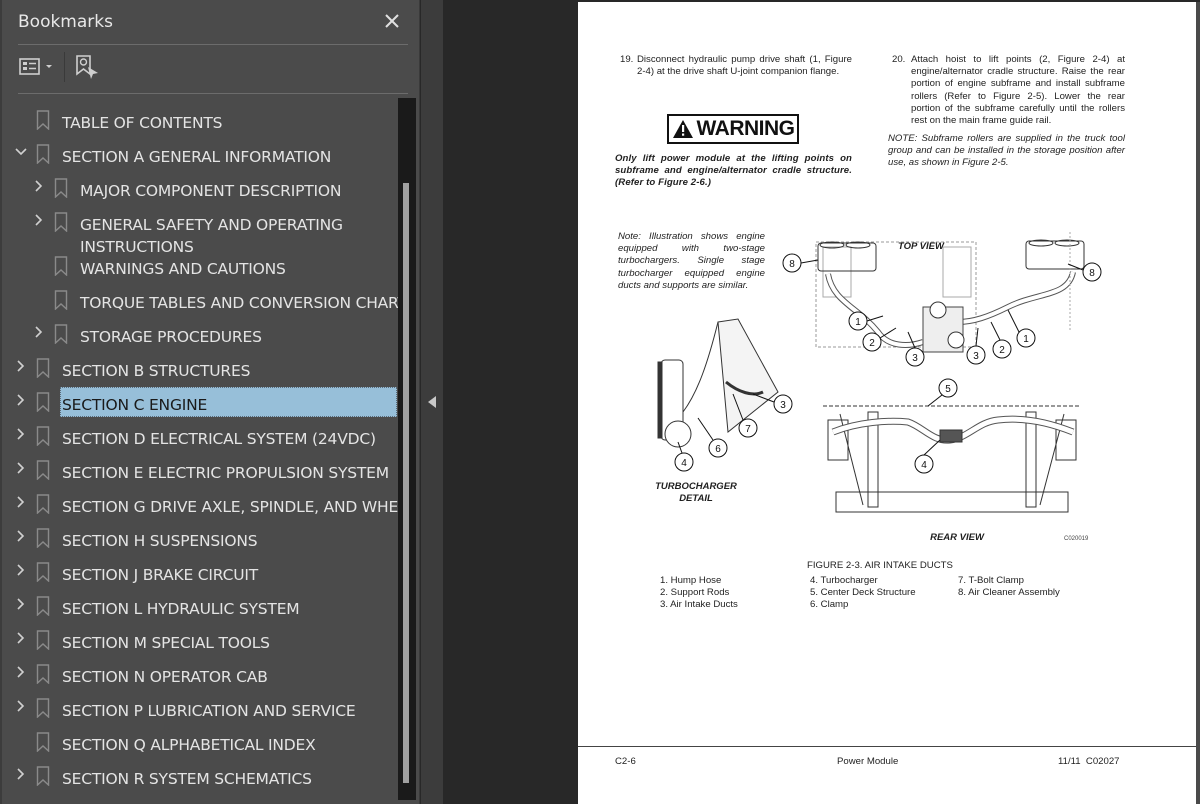 The width and height of the screenshot is (1200, 804). I want to click on bookmark-item: GENERAL SAFETY AND OPERATING INSTRUCTIONS, so click(199, 230).